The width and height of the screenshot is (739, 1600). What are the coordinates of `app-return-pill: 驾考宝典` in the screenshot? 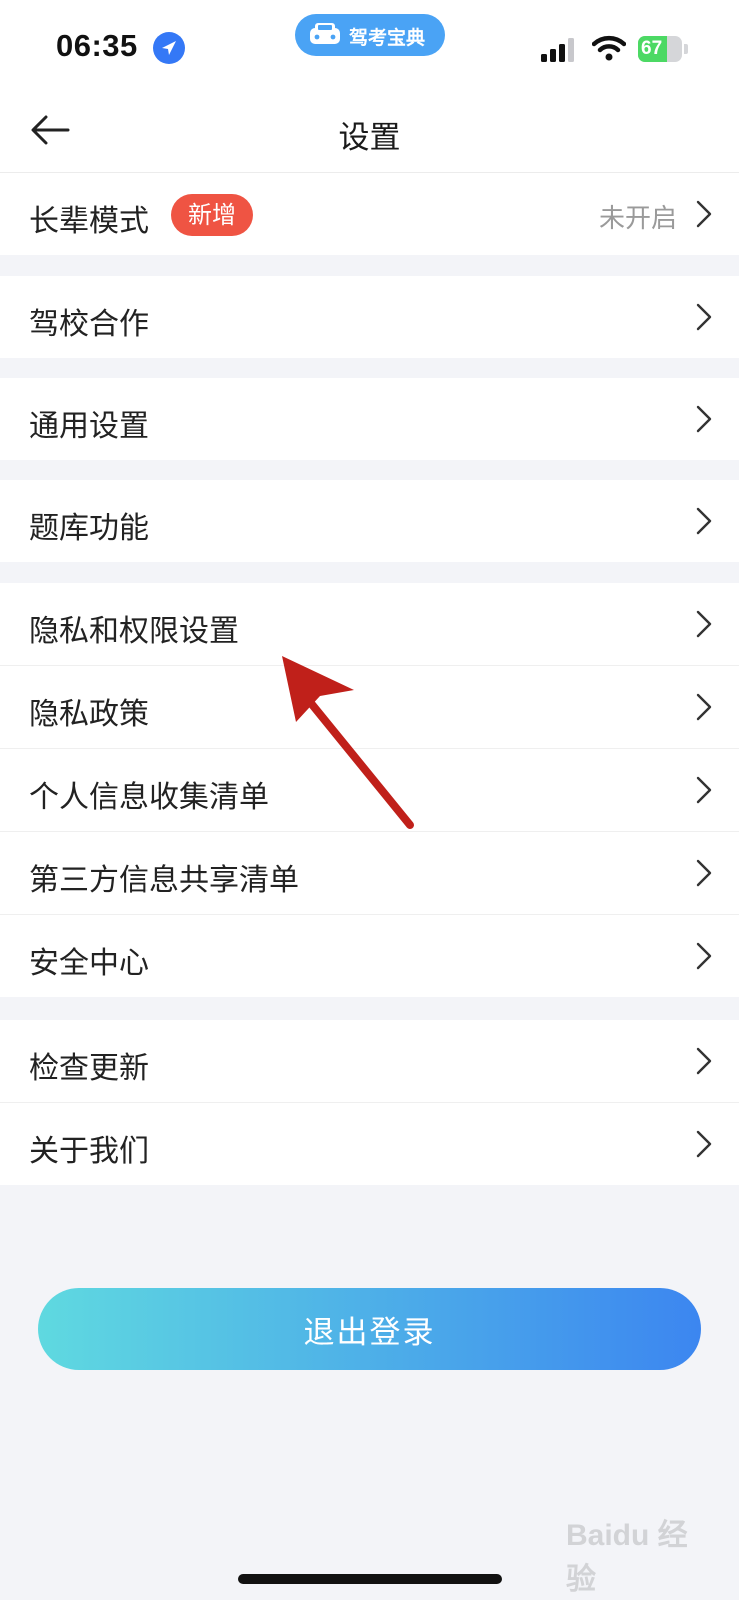 It's located at (370, 35).